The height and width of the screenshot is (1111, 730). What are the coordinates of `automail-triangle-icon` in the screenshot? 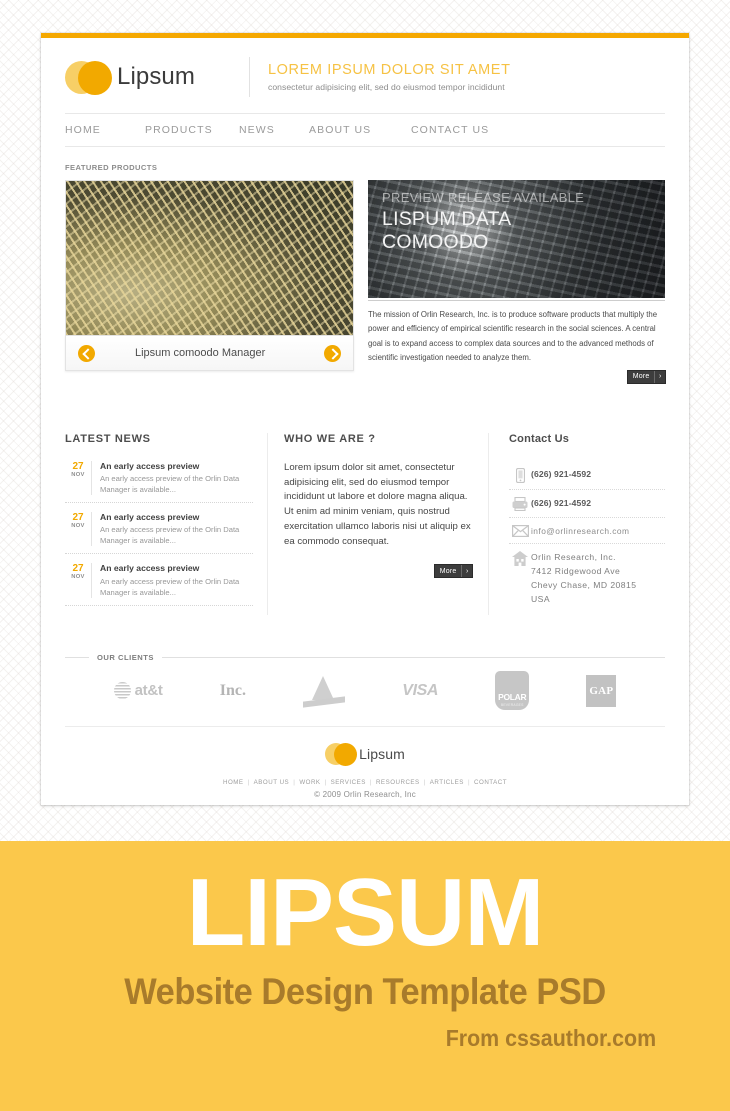 It's located at (323, 687).